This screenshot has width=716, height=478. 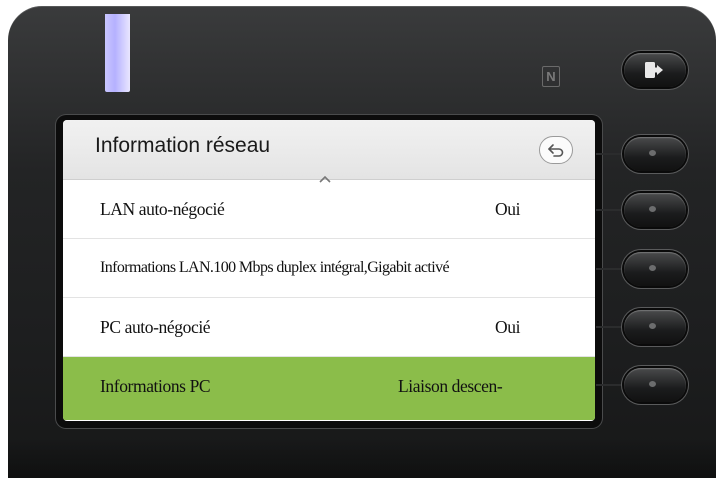 I want to click on row-value: Liaison descen-, so click(x=450, y=386).